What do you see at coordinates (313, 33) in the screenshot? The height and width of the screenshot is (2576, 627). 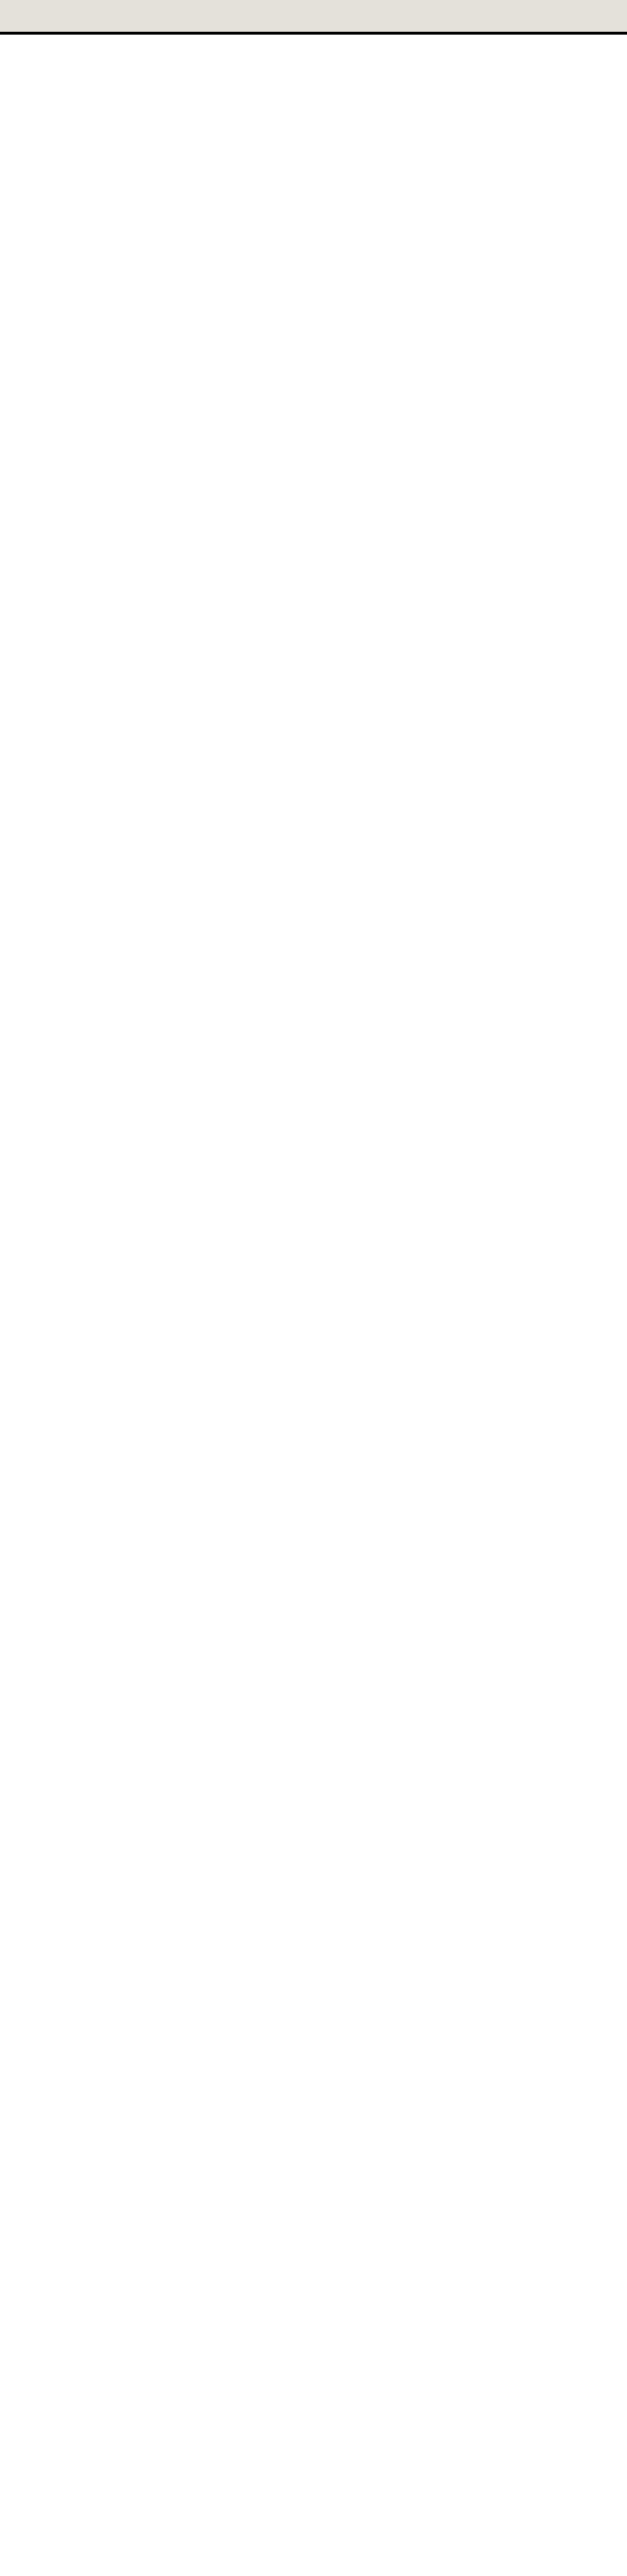 I see `trace-frame` at bounding box center [313, 33].